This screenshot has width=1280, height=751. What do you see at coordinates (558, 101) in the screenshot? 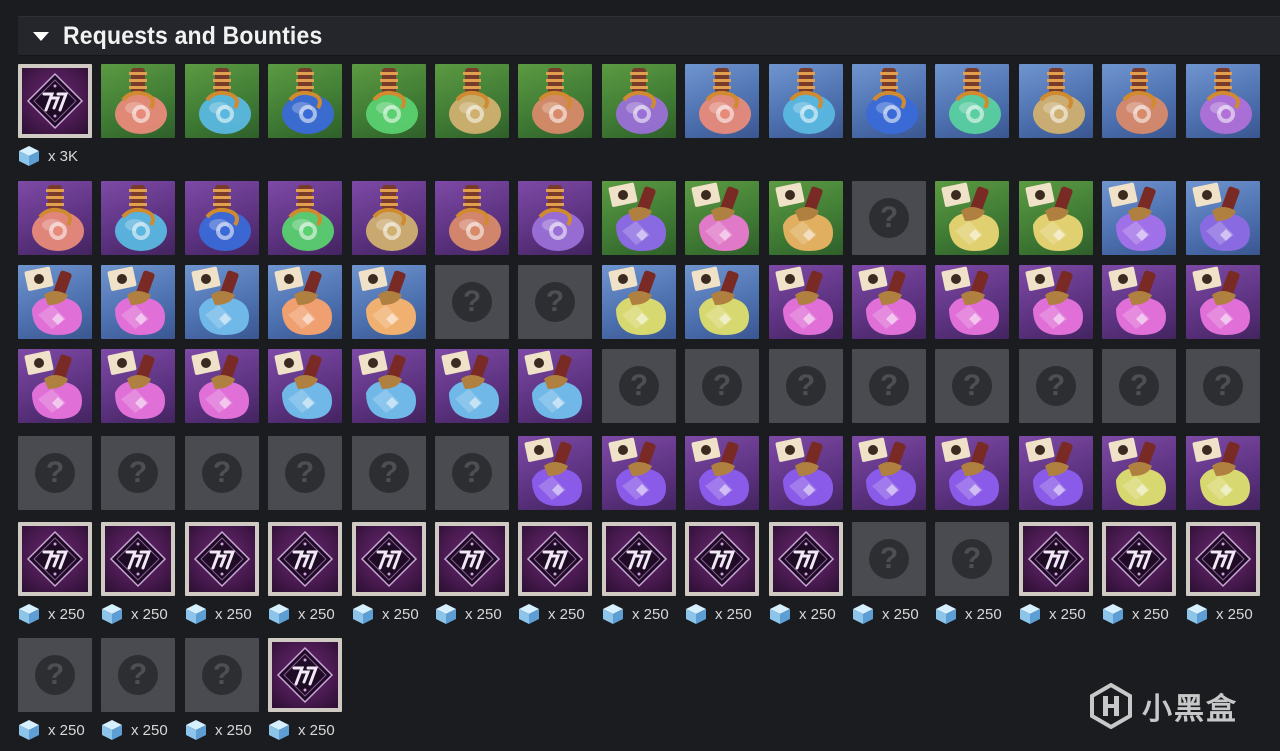
I see `flask-icon` at bounding box center [558, 101].